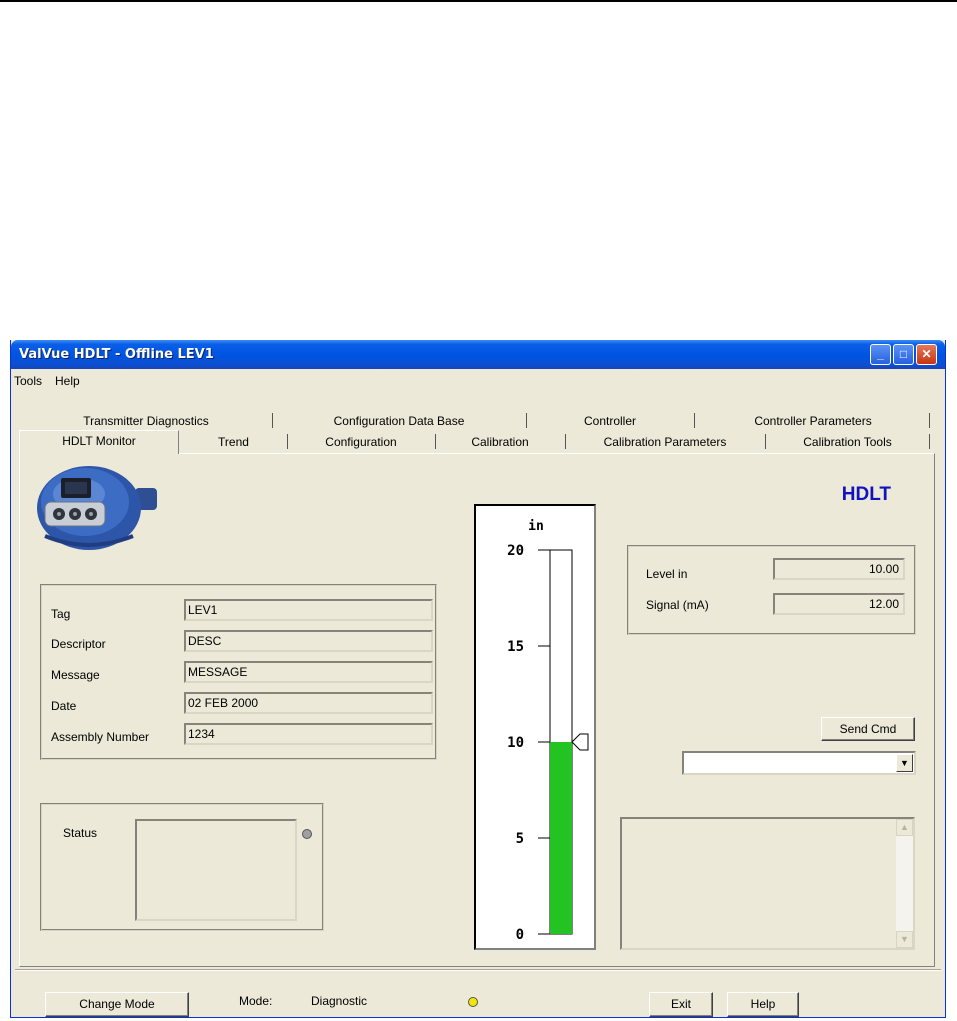 This screenshot has width=957, height=1021. Describe the element at coordinates (536, 526) in the screenshot. I see `gauge-unit-label: in` at that location.